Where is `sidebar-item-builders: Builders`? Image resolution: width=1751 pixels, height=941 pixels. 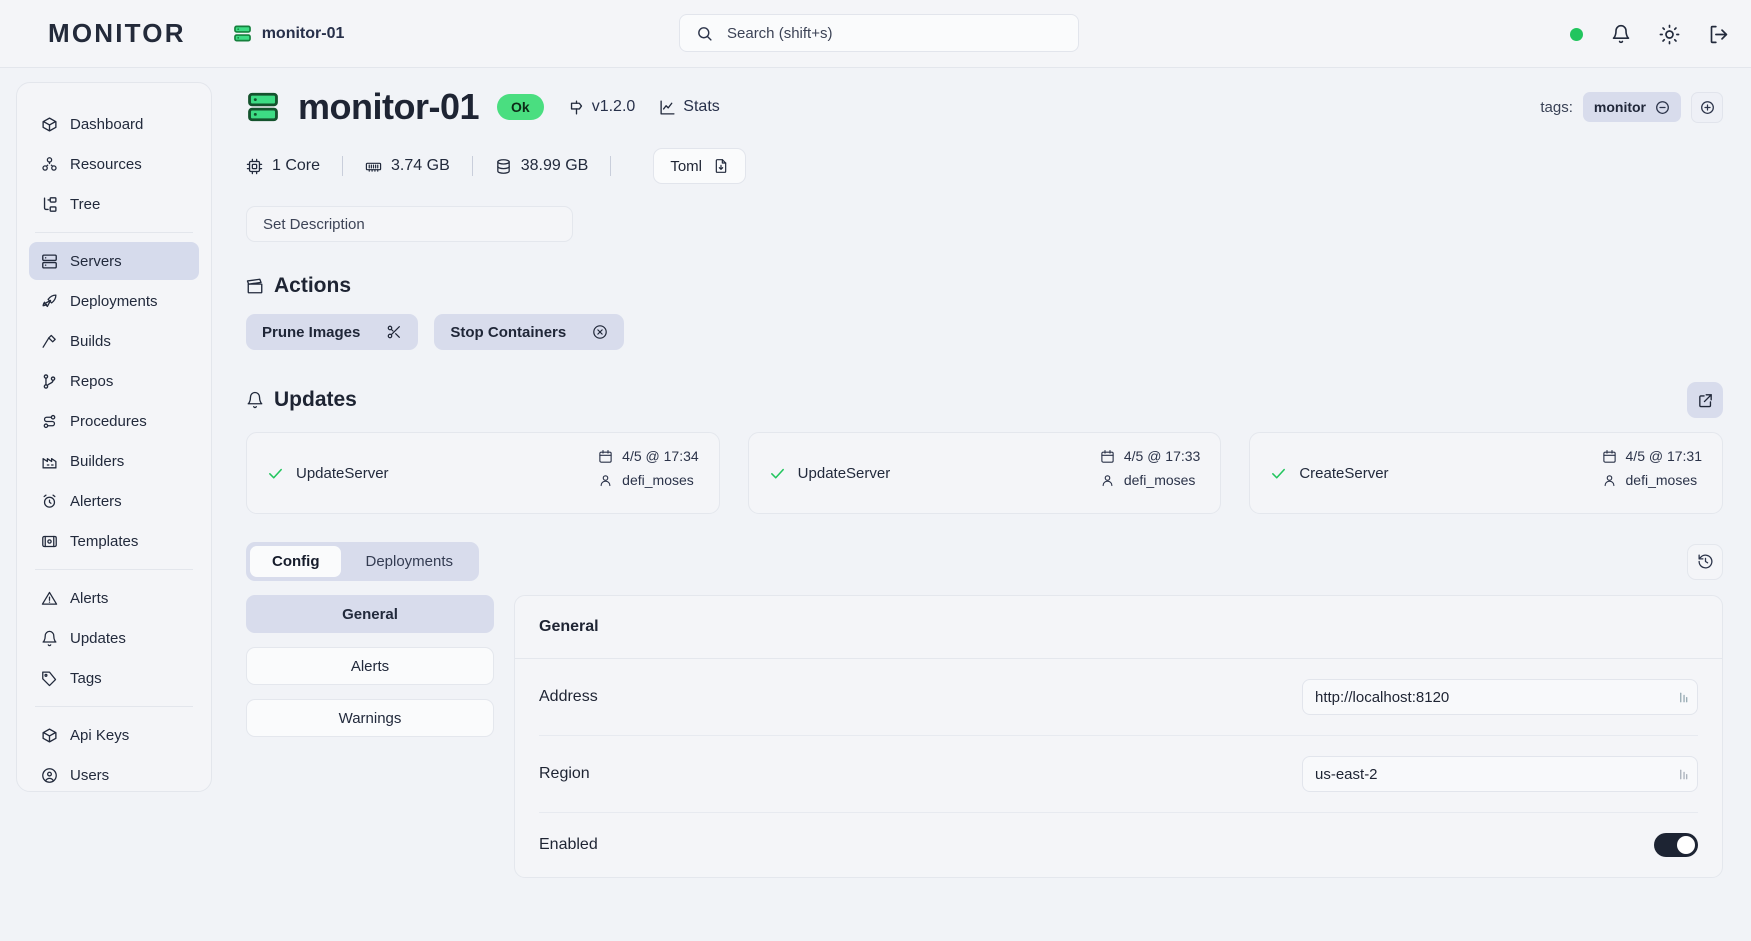 sidebar-item-builders: Builders is located at coordinates (114, 461).